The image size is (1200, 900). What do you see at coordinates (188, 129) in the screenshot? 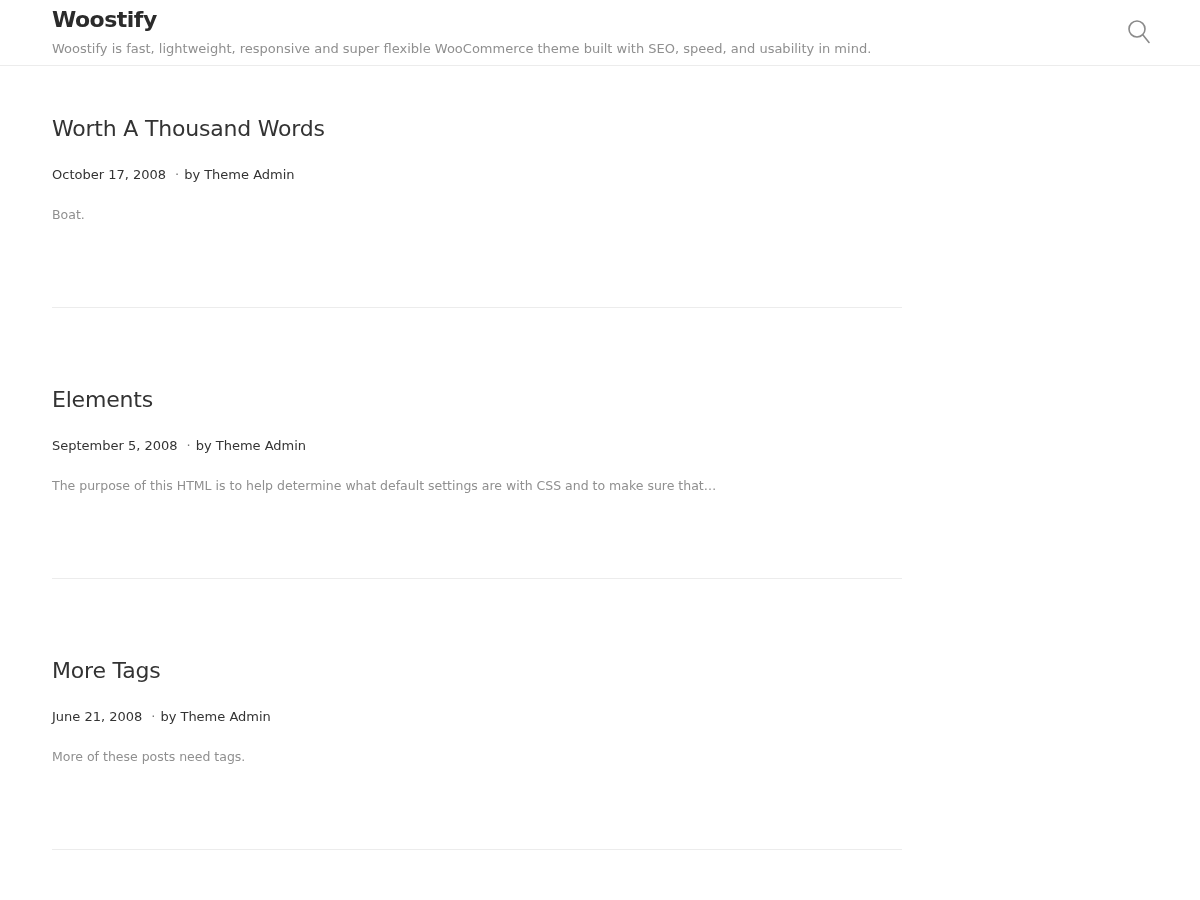
I see `post-title-link: Worth A Thousand Words` at bounding box center [188, 129].